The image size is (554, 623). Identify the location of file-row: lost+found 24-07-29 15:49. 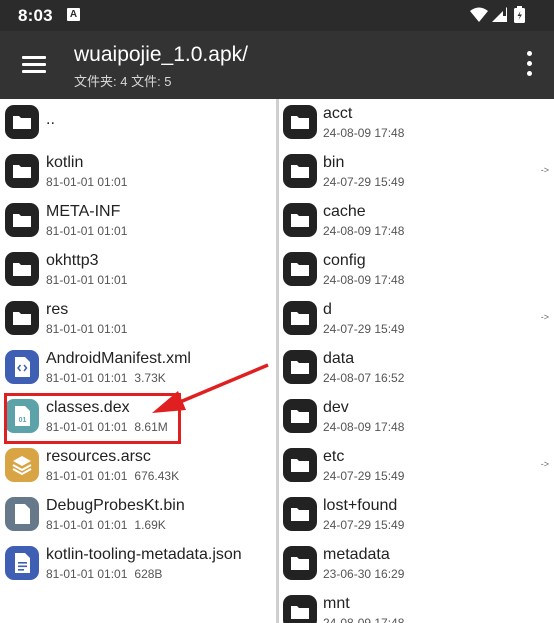
(416, 515).